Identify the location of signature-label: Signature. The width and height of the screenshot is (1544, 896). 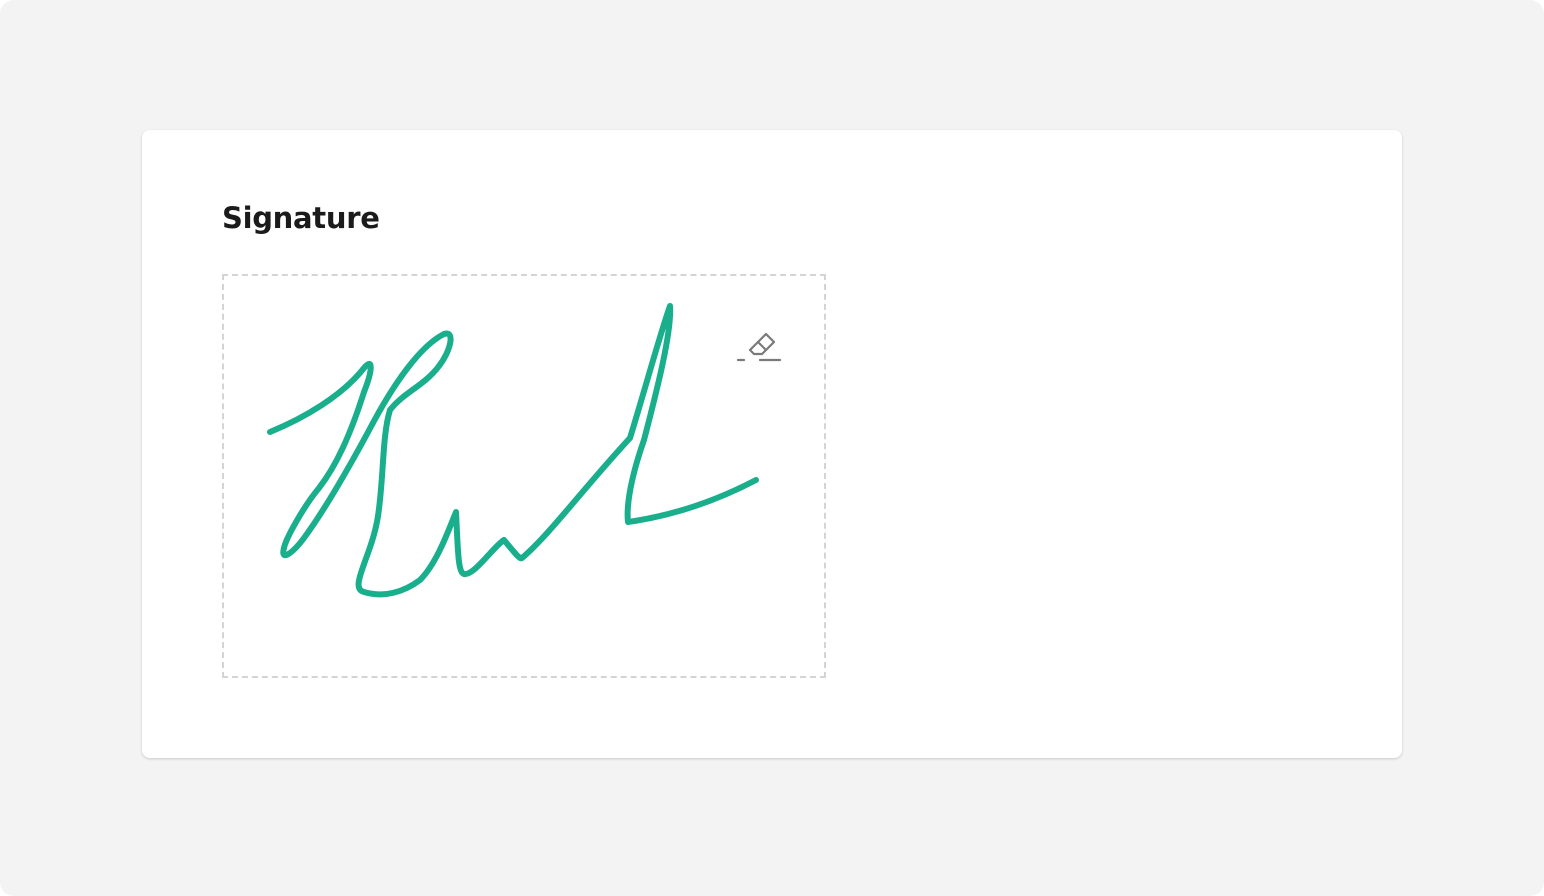
(301, 218).